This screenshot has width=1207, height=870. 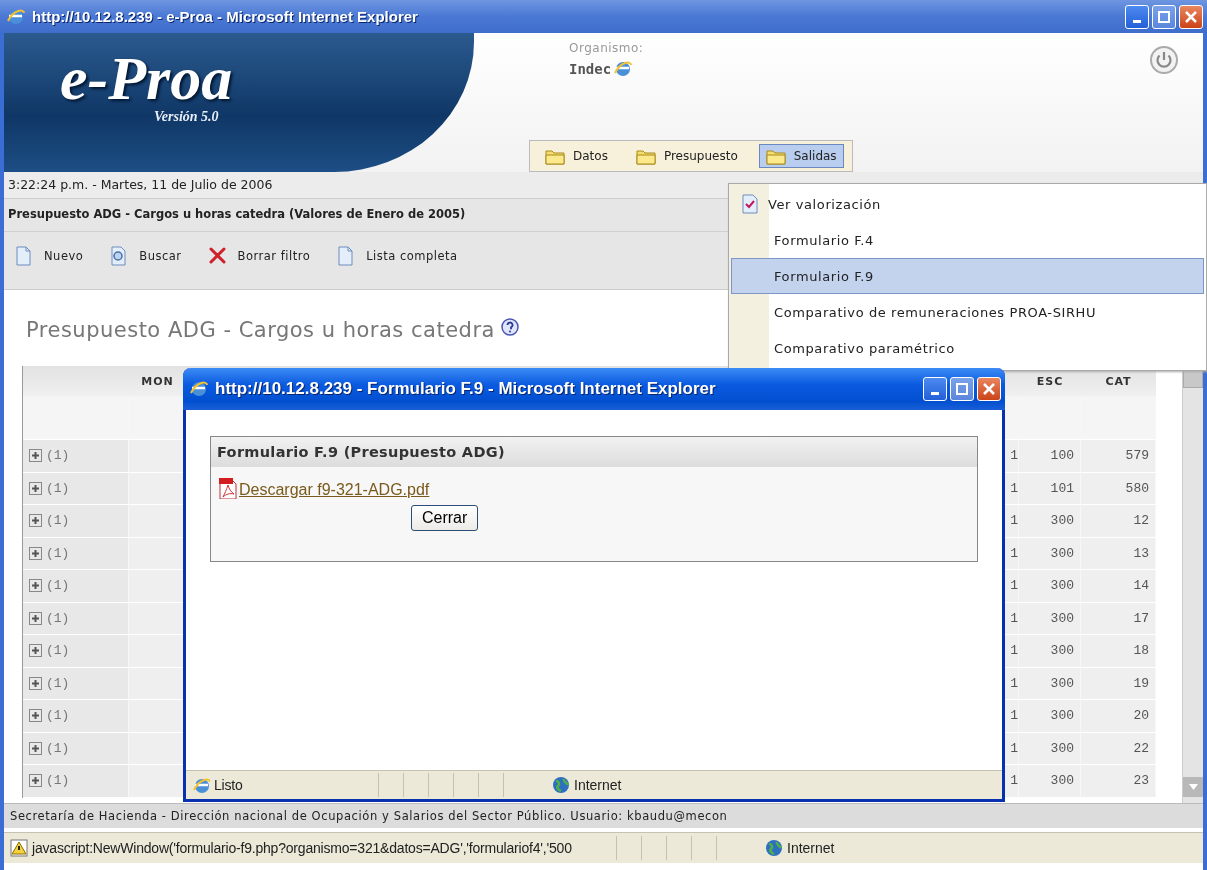 I want to click on menu-bar-item: Presupuesto, so click(x=686, y=156).